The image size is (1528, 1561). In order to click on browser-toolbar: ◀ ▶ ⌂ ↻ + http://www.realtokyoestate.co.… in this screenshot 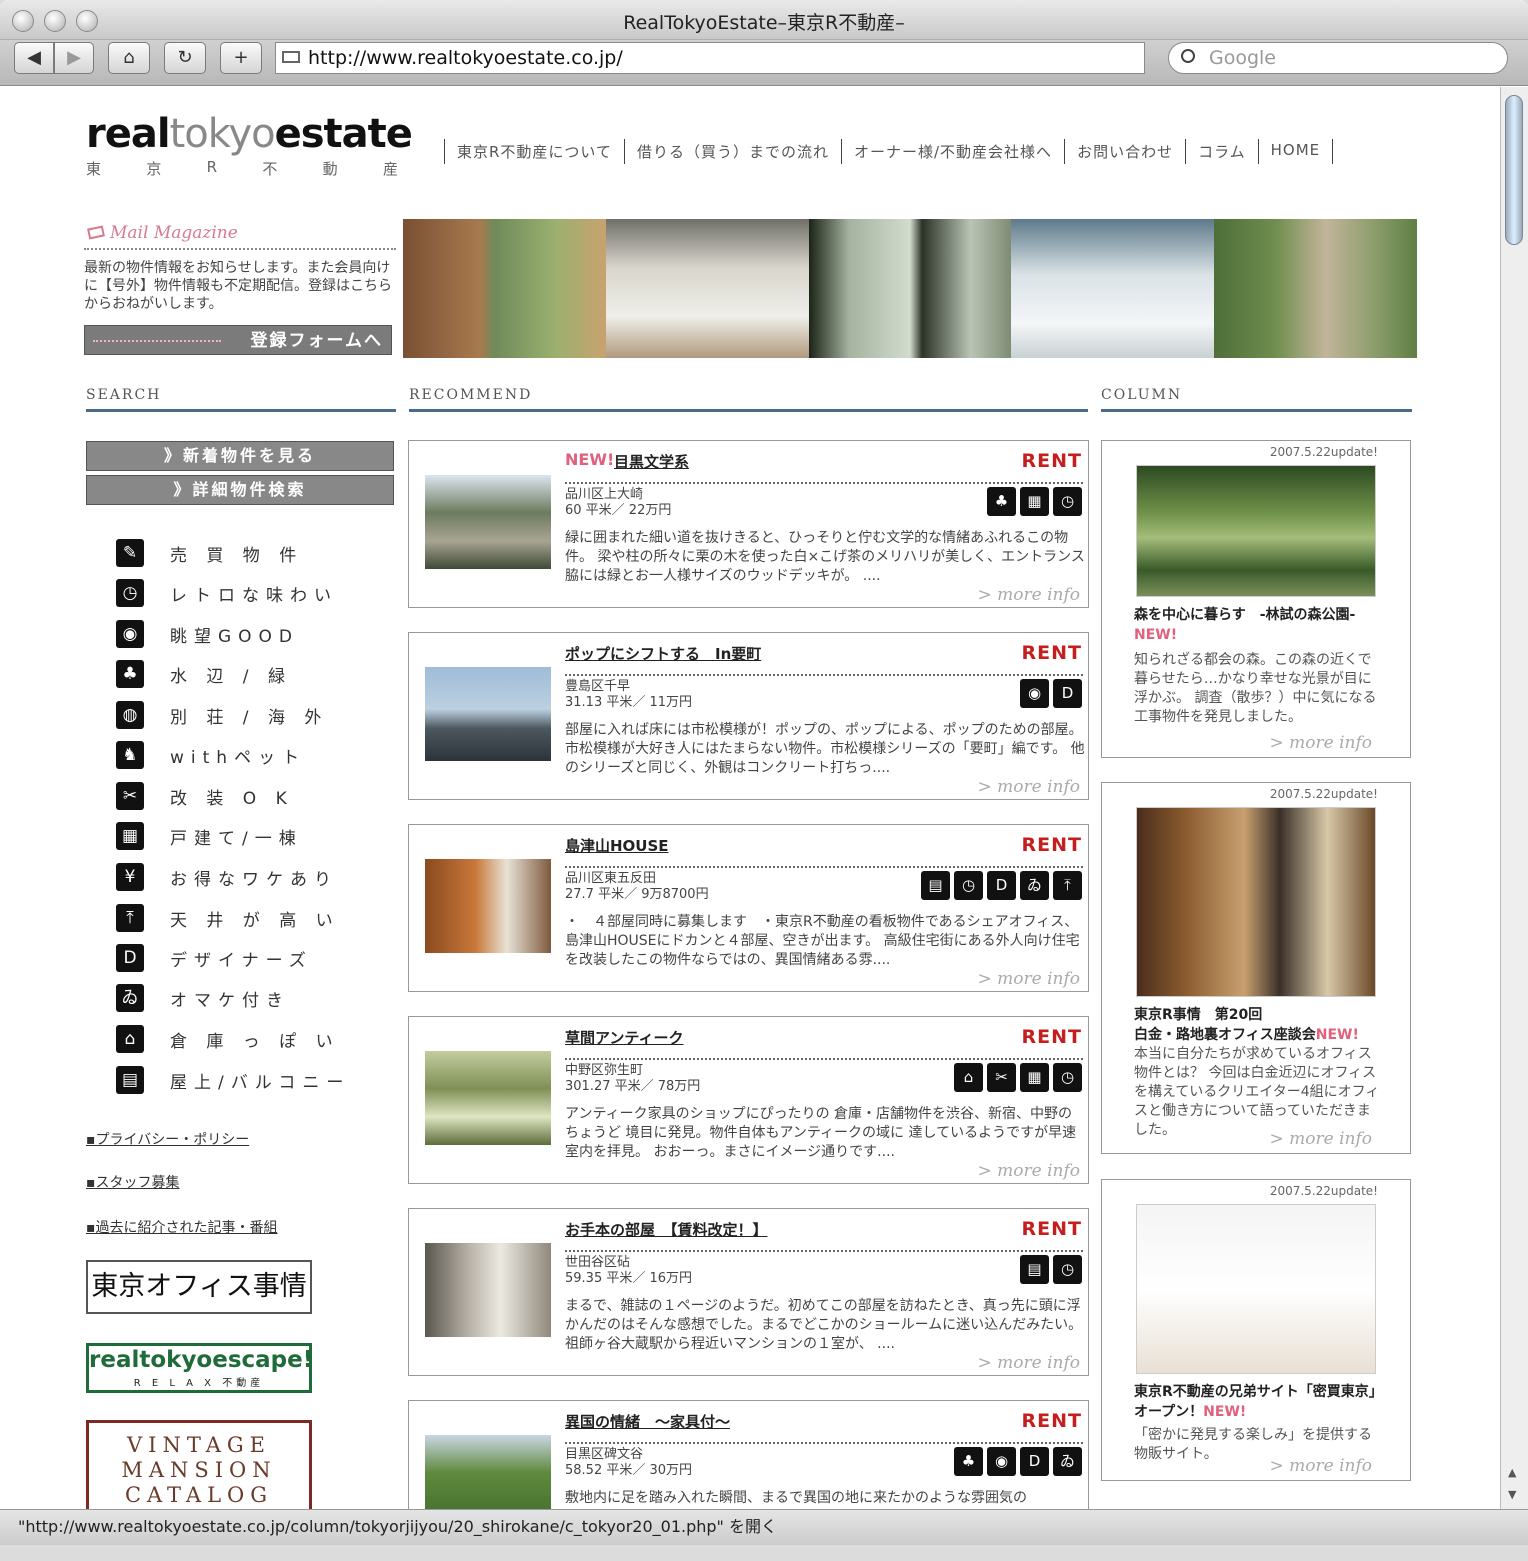, I will do `click(764, 63)`.